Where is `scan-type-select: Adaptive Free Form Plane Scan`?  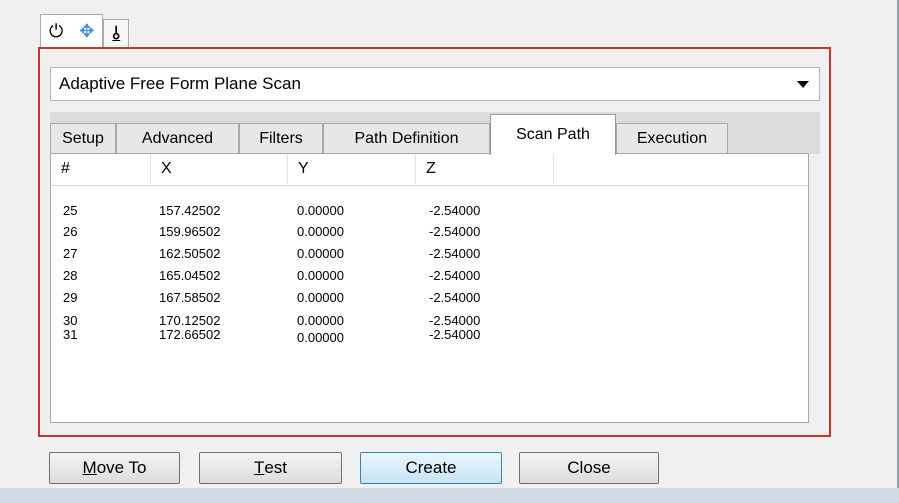 scan-type-select: Adaptive Free Form Plane Scan is located at coordinates (435, 84).